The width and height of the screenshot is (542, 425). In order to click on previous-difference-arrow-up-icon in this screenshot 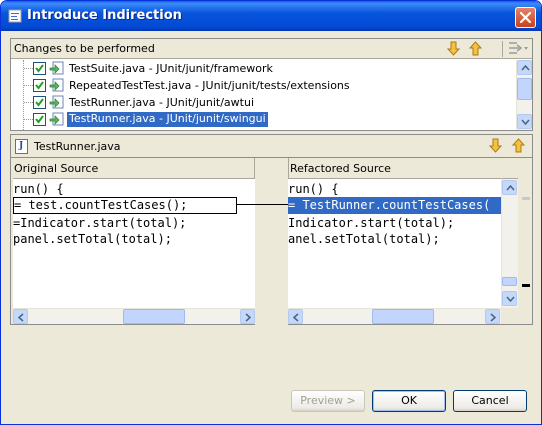, I will do `click(519, 146)`.